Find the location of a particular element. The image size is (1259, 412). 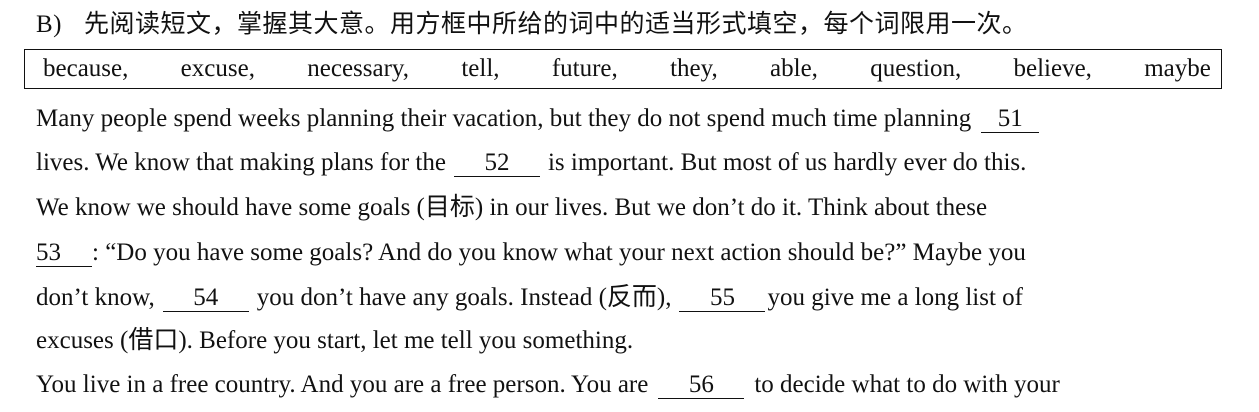

word-box-item: tell, is located at coordinates (480, 68).